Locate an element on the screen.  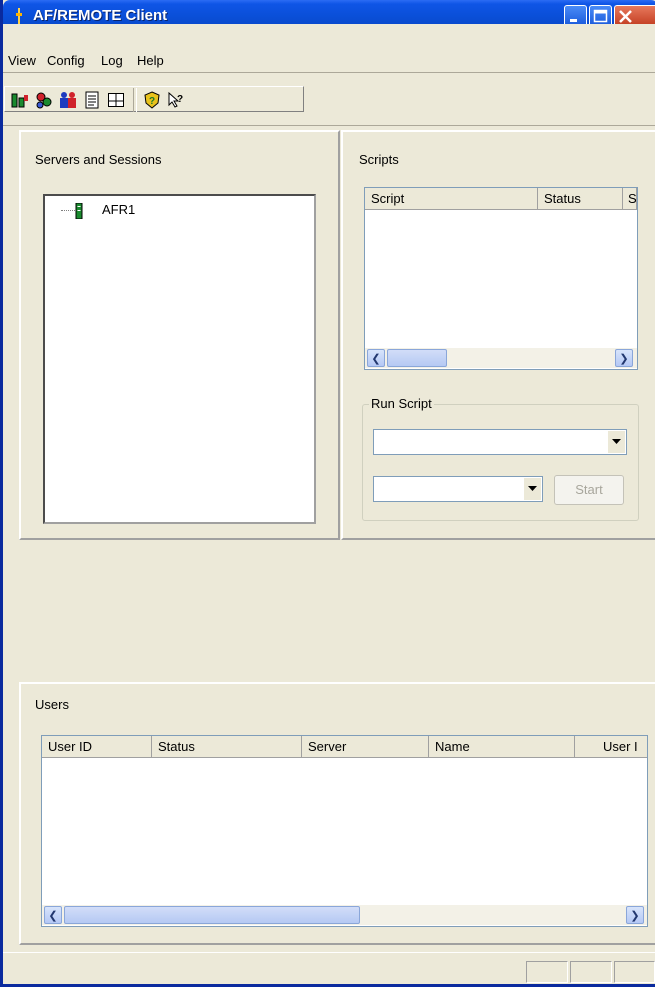
scripts-list-header: Script Status S is located at coordinates (501, 199).